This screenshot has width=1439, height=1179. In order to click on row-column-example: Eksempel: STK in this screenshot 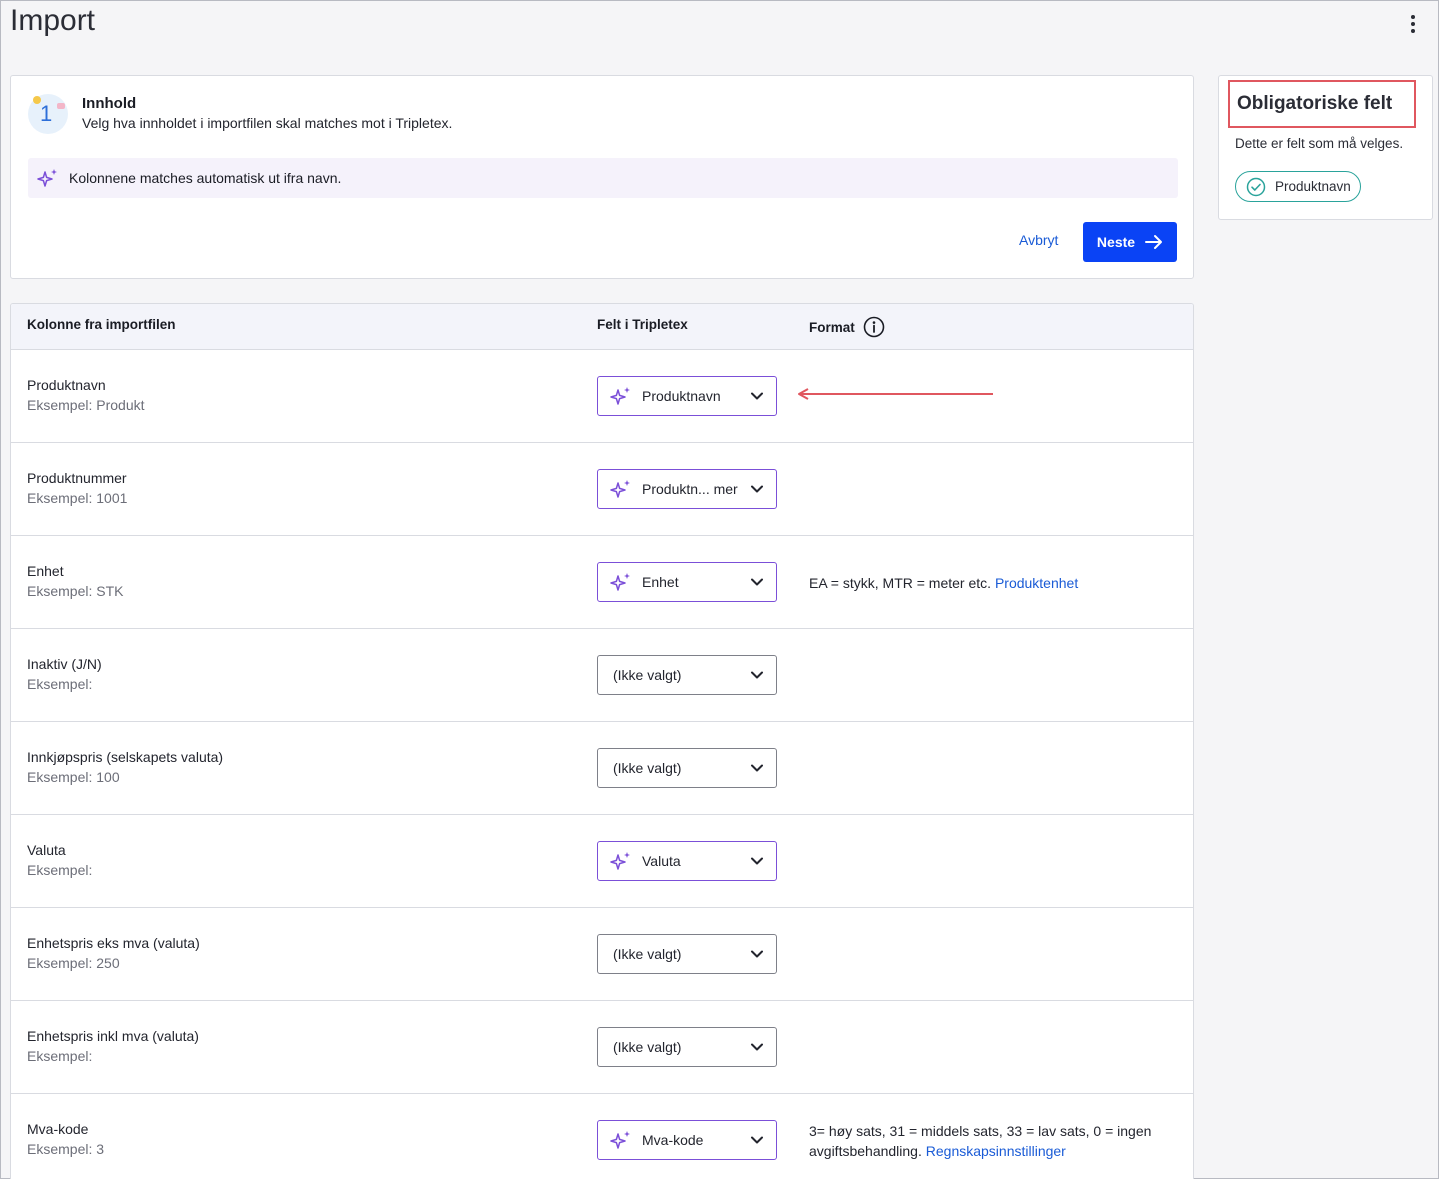, I will do `click(75, 591)`.